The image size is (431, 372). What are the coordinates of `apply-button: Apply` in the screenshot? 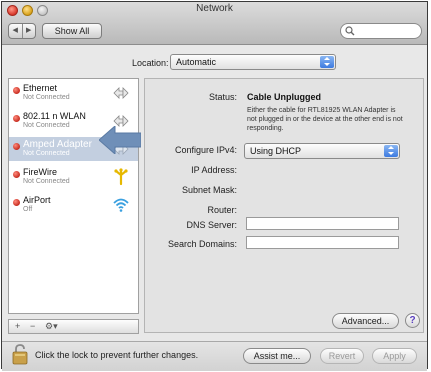 It's located at (394, 356).